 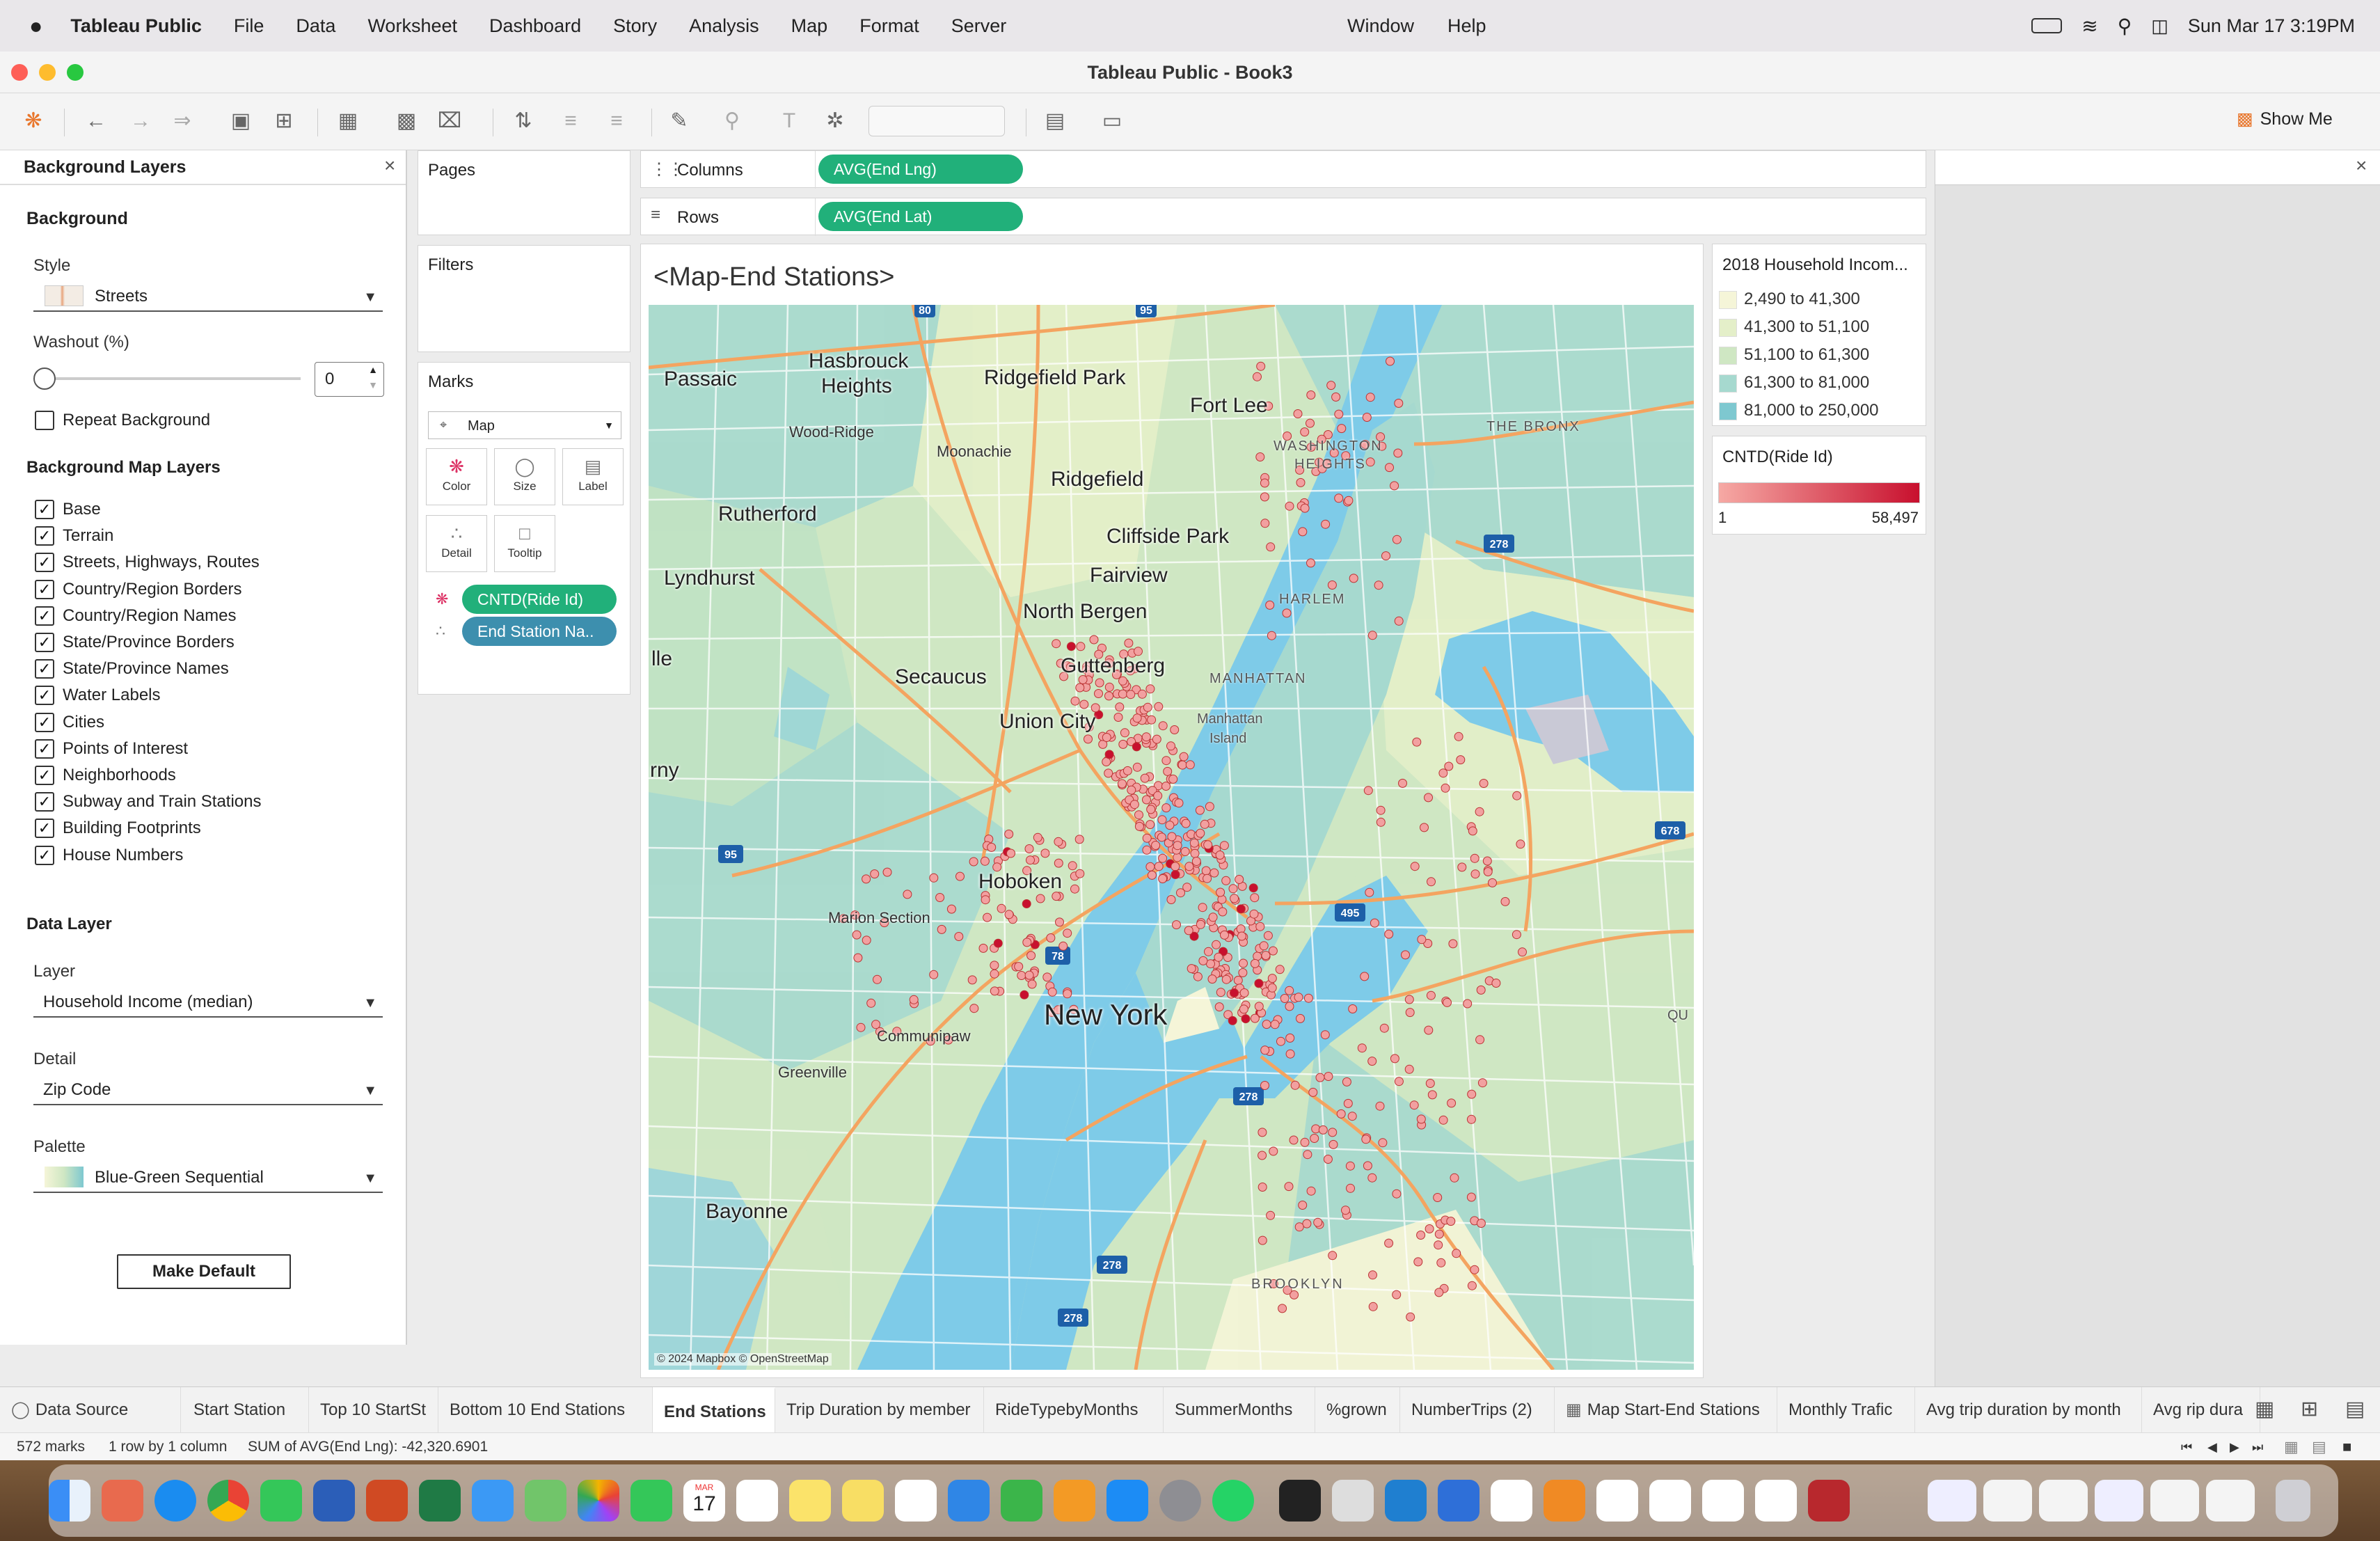 I want to click on reminders-icon, so click(x=757, y=1501).